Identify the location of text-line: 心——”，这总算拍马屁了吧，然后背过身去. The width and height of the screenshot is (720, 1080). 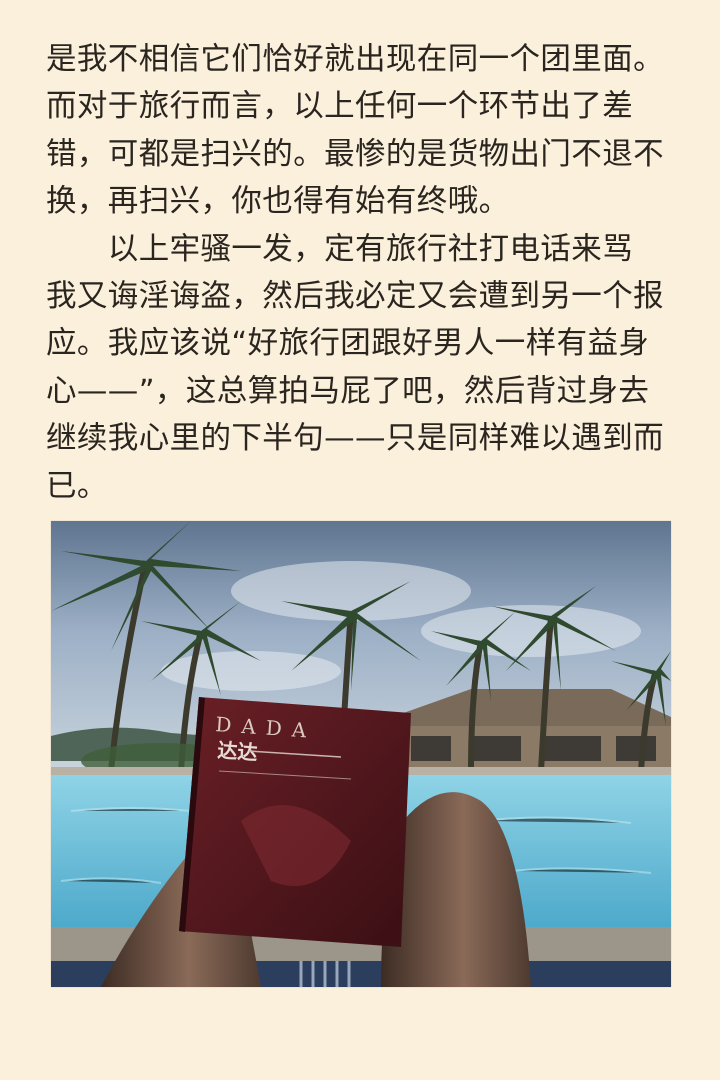
(348, 391).